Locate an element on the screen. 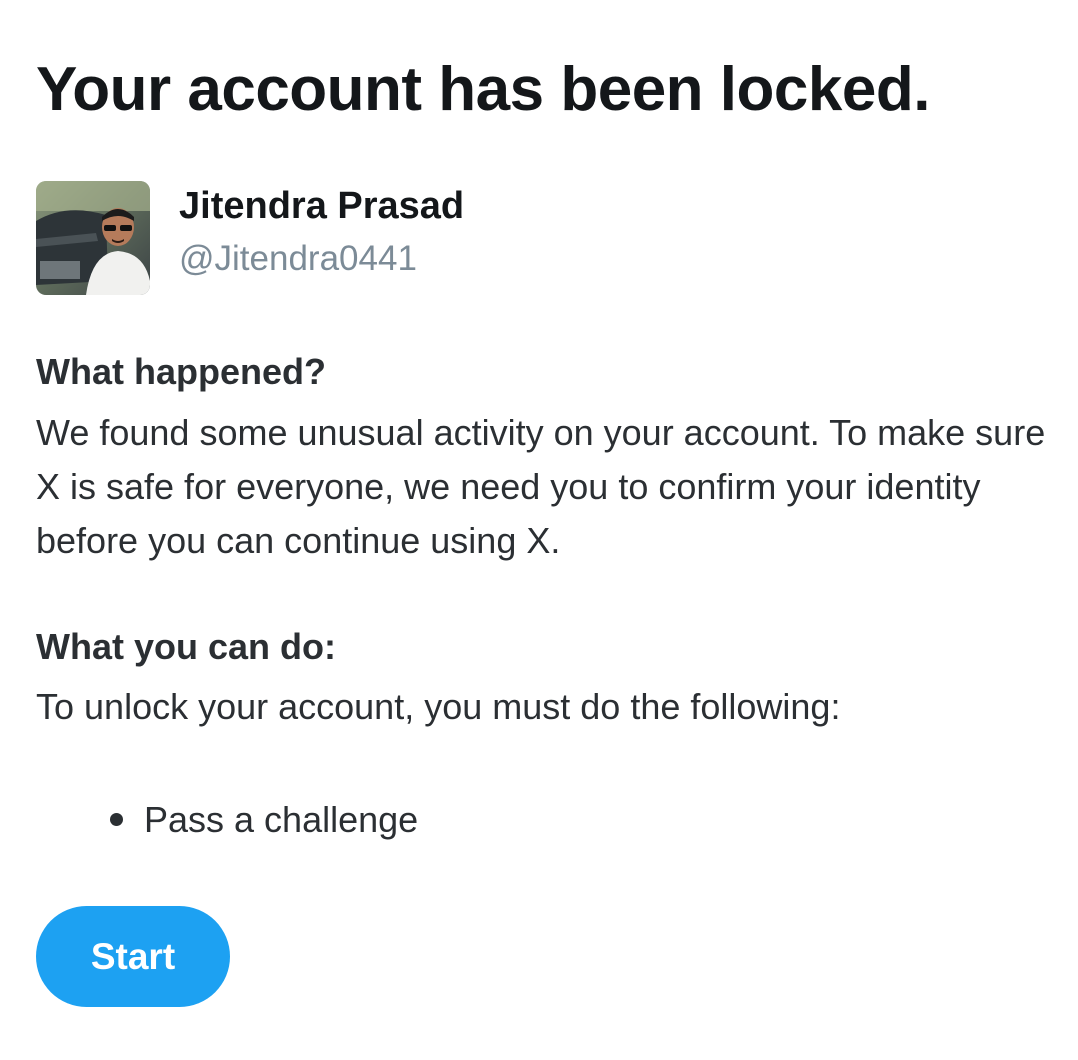 Image resolution: width=1078 pixels, height=1060 pixels. profile-card: Jitendra Prasad @Jitendra0441 is located at coordinates (386, 238).